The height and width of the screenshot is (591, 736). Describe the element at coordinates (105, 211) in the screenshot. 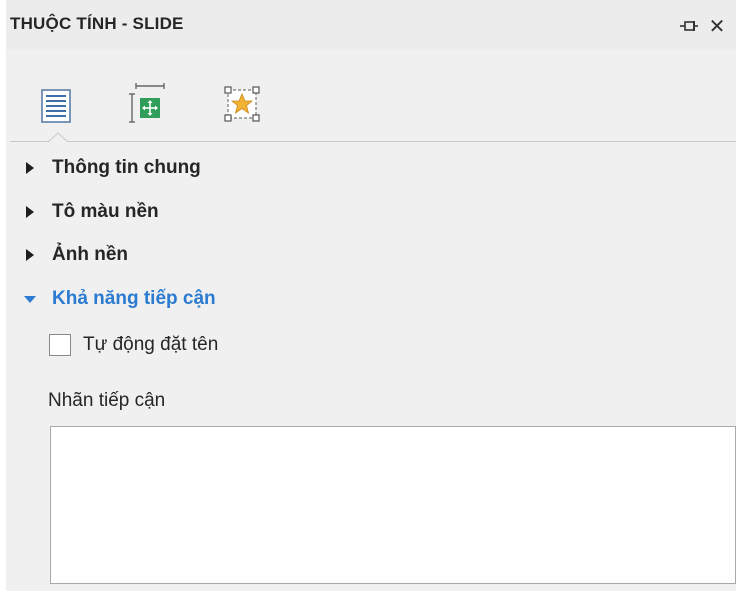

I see `section-label: Tô màu nền` at that location.